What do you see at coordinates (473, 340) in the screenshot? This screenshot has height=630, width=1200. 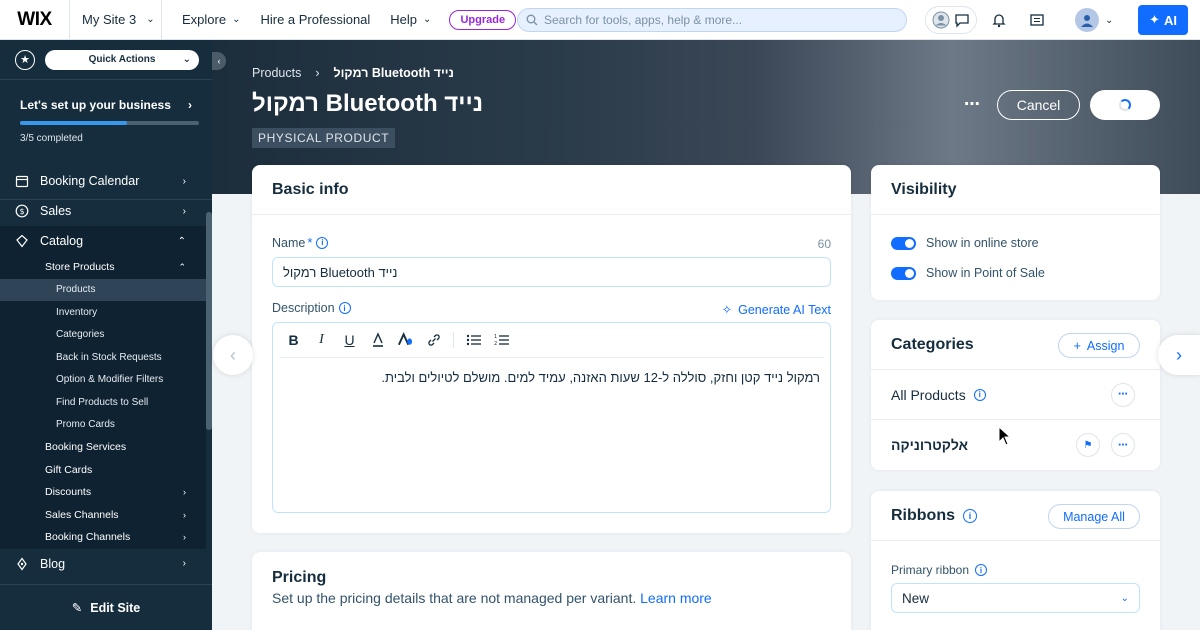 I see `bullet-list-icon` at bounding box center [473, 340].